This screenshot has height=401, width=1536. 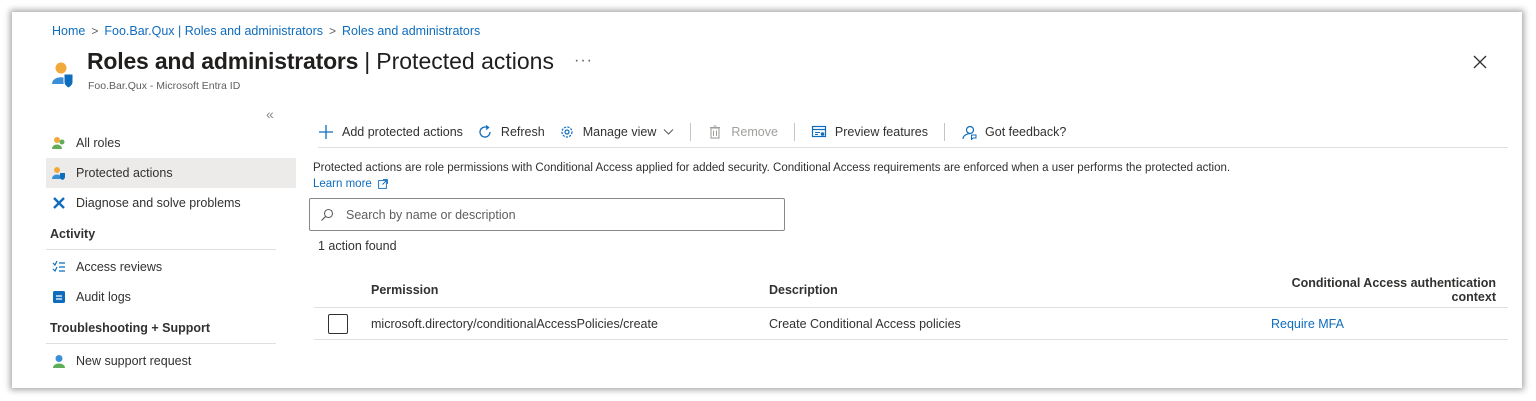 What do you see at coordinates (103, 297) in the screenshot?
I see `sidebar-item-label: Audit logs` at bounding box center [103, 297].